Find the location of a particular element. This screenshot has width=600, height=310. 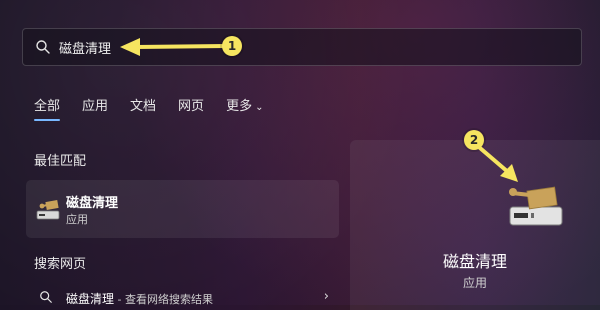

disk-cleanup-large-icon is located at coordinates (536, 206).